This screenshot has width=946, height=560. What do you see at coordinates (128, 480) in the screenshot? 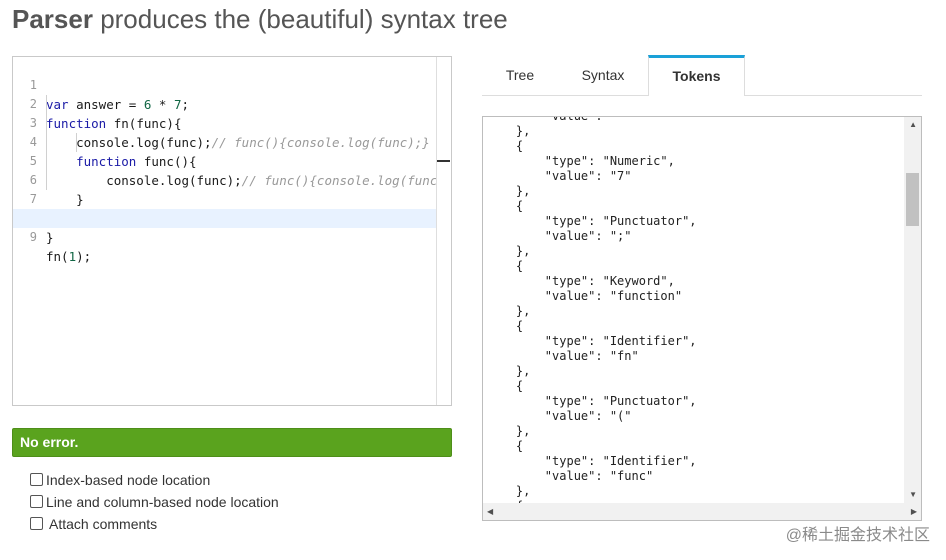
I see `option-label: Index-based node location` at bounding box center [128, 480].